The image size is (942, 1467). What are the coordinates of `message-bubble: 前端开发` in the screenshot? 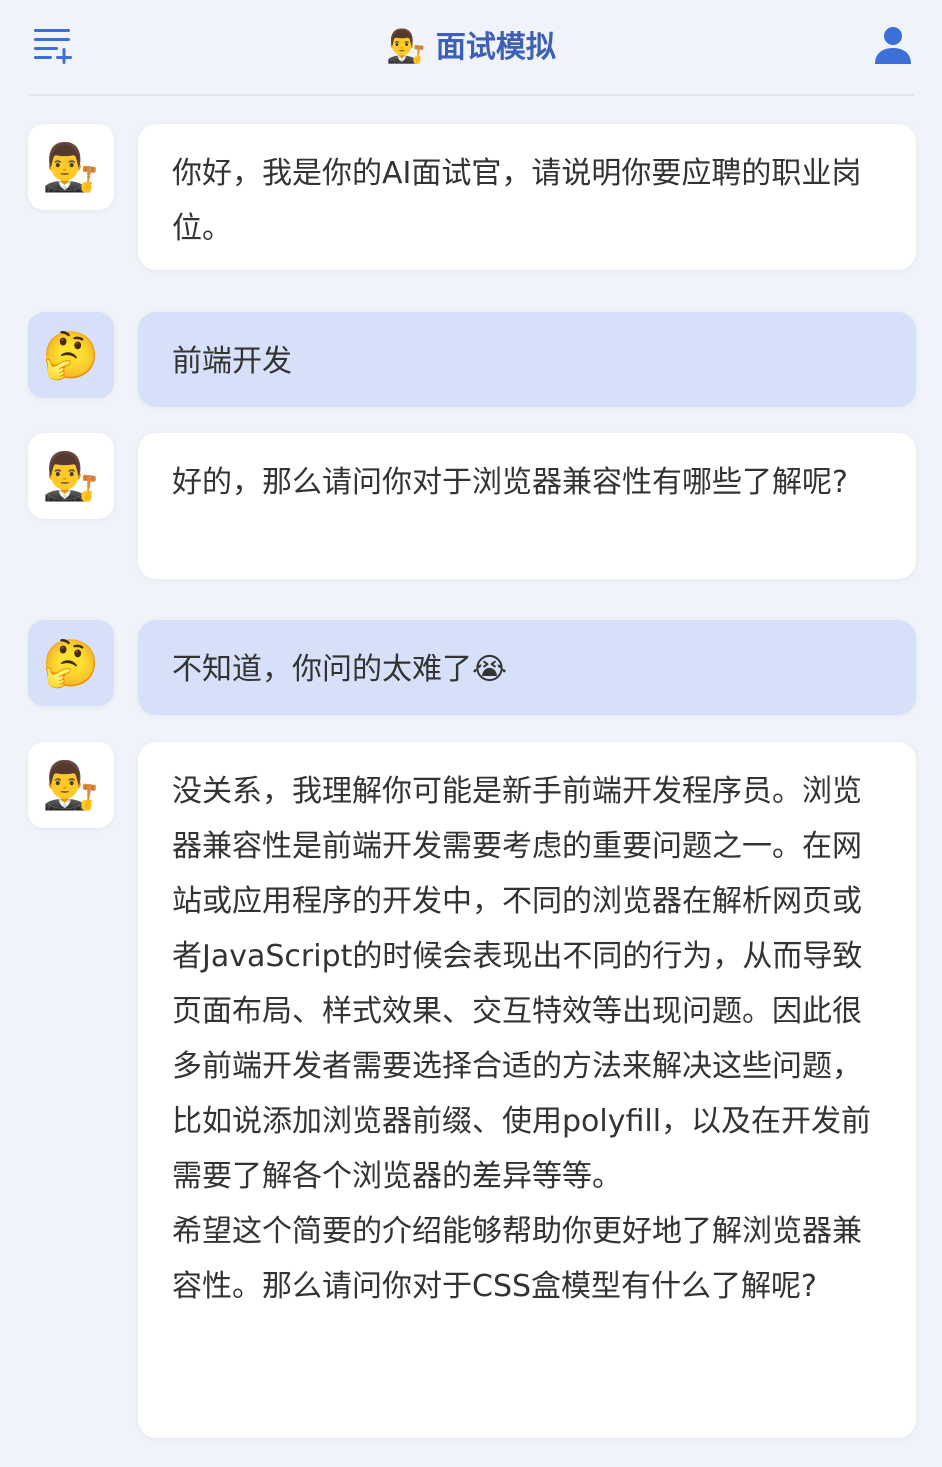 It's located at (527, 359).